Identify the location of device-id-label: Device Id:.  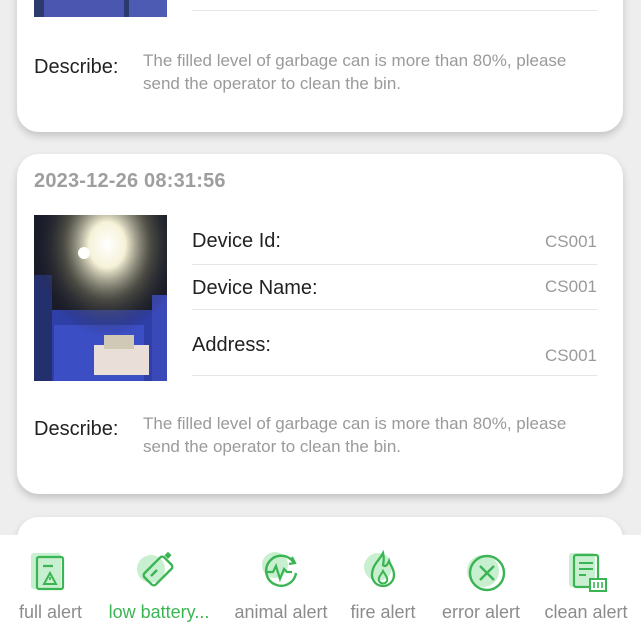
(236, 241).